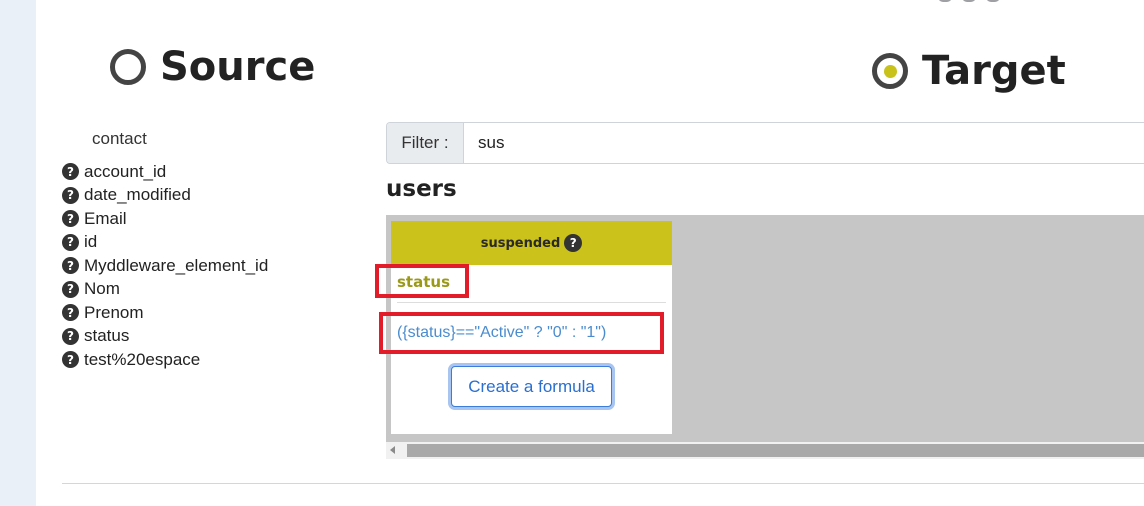  I want to click on target-title: Target, so click(994, 71).